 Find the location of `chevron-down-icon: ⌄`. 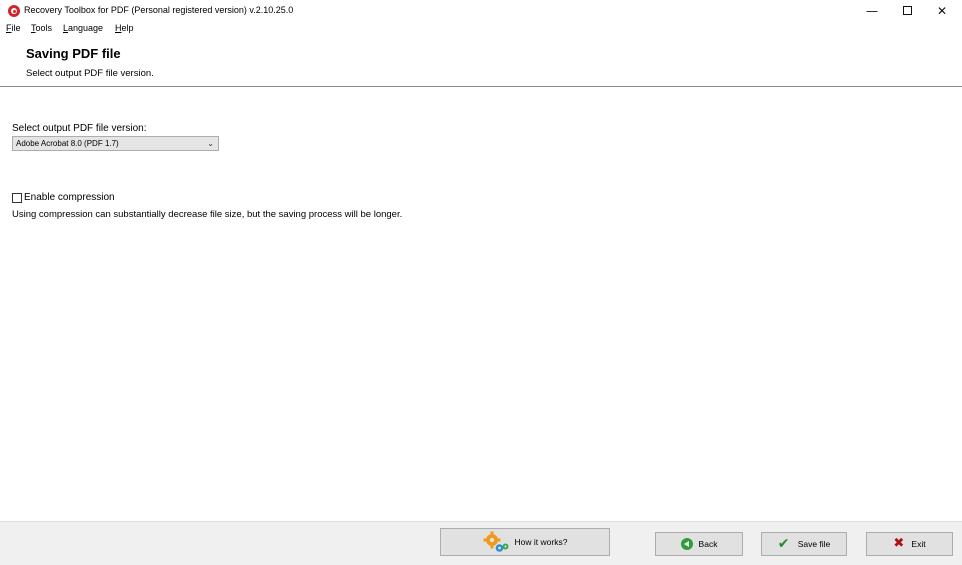

chevron-down-icon: ⌄ is located at coordinates (210, 143).